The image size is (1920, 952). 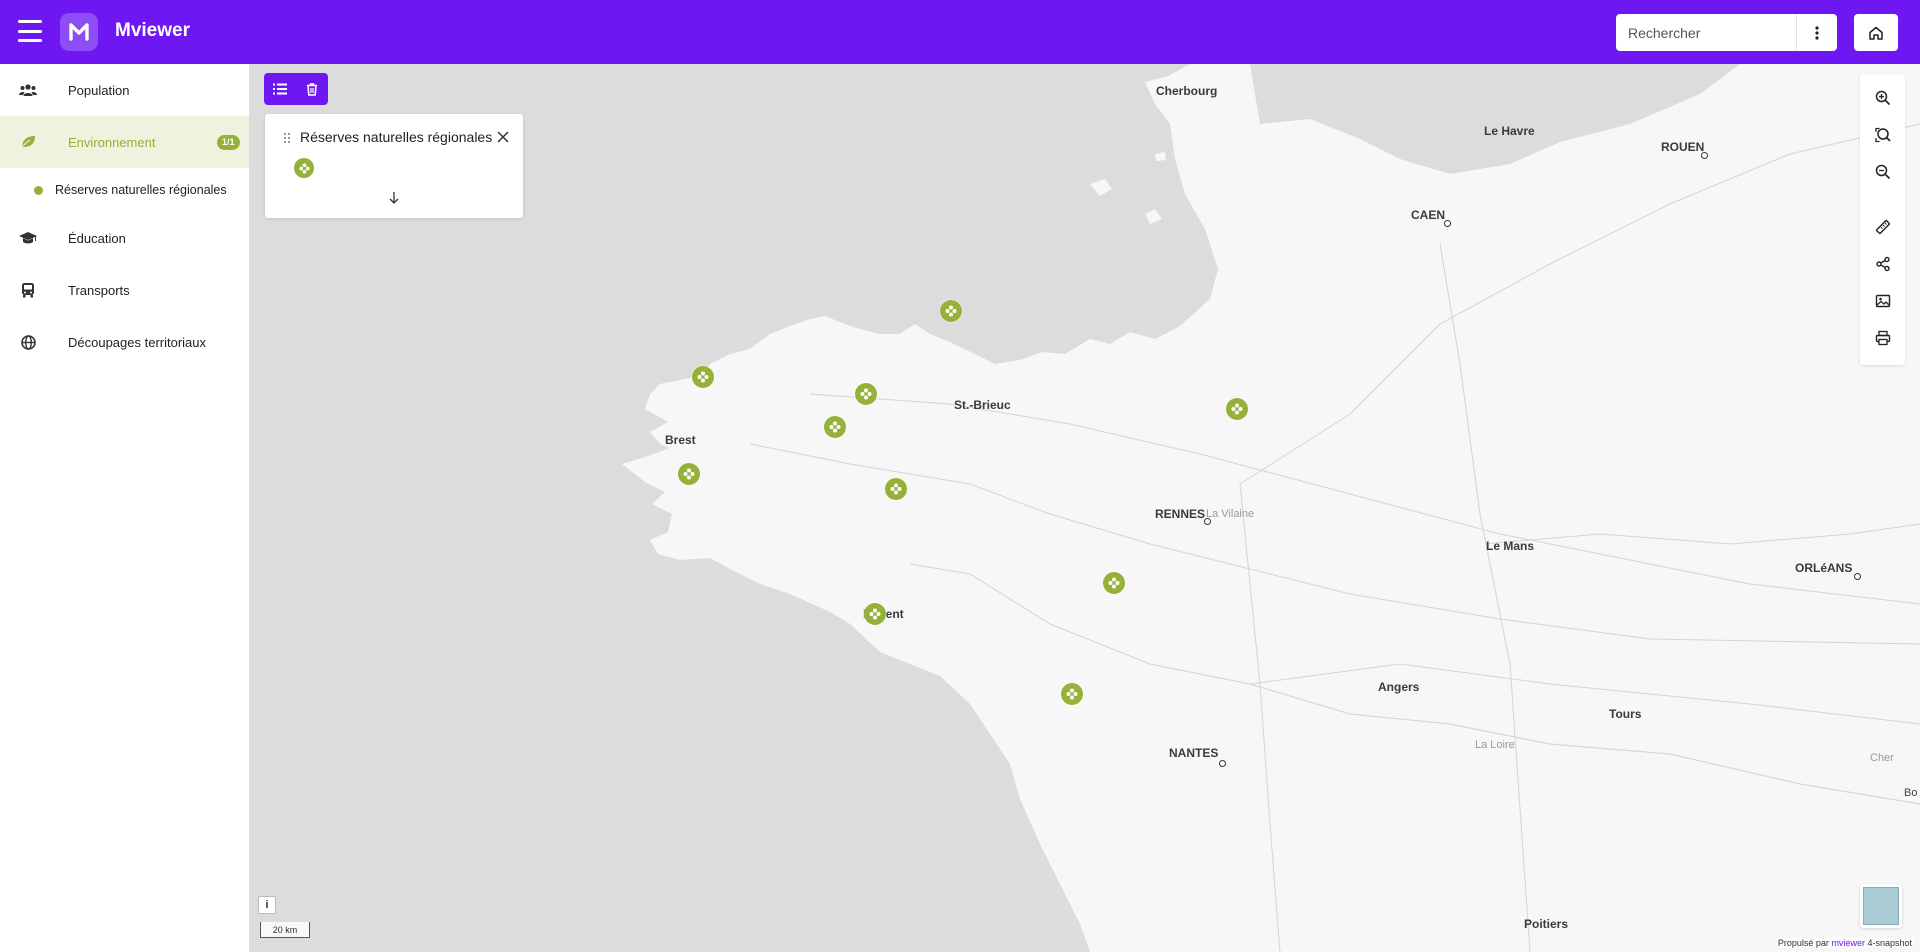 What do you see at coordinates (1187, 91) in the screenshot?
I see `city-label: Cherbourg` at bounding box center [1187, 91].